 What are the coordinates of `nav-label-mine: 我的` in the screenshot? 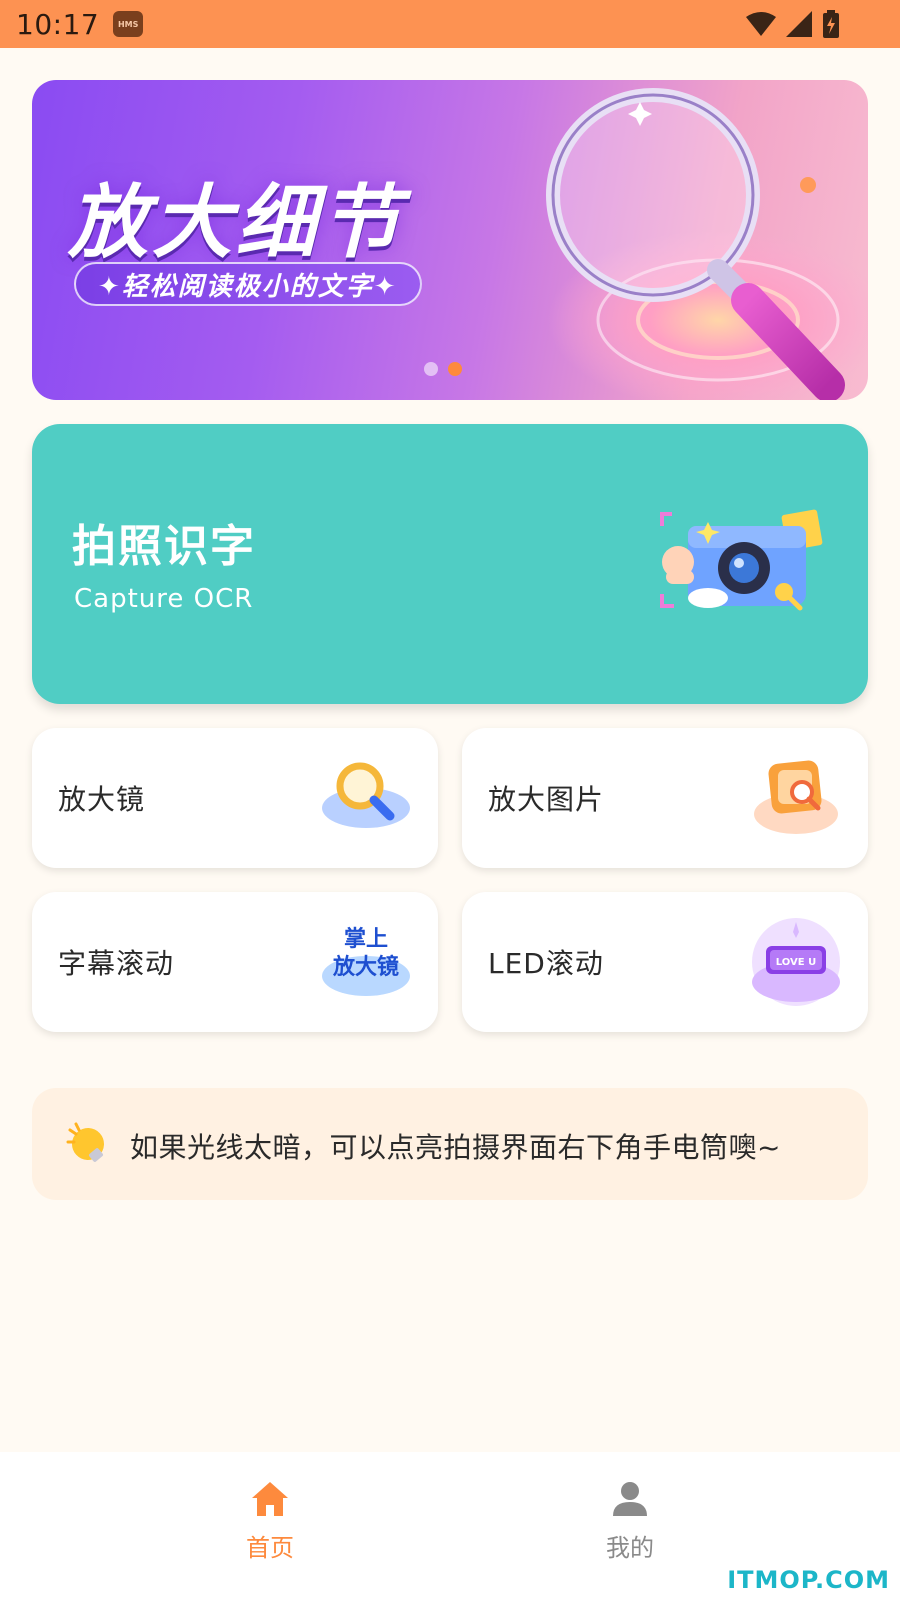 It's located at (630, 1548).